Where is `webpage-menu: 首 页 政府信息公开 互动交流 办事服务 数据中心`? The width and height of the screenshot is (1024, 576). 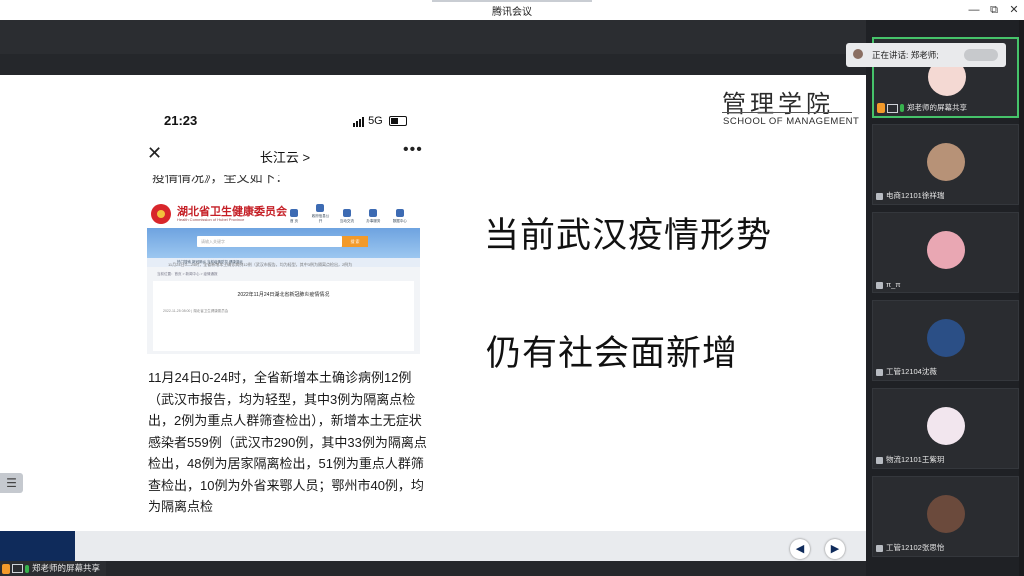
webpage-menu: 首 页 政府信息公开 互动交流 办事服务 数据中心 is located at coordinates (349, 215).